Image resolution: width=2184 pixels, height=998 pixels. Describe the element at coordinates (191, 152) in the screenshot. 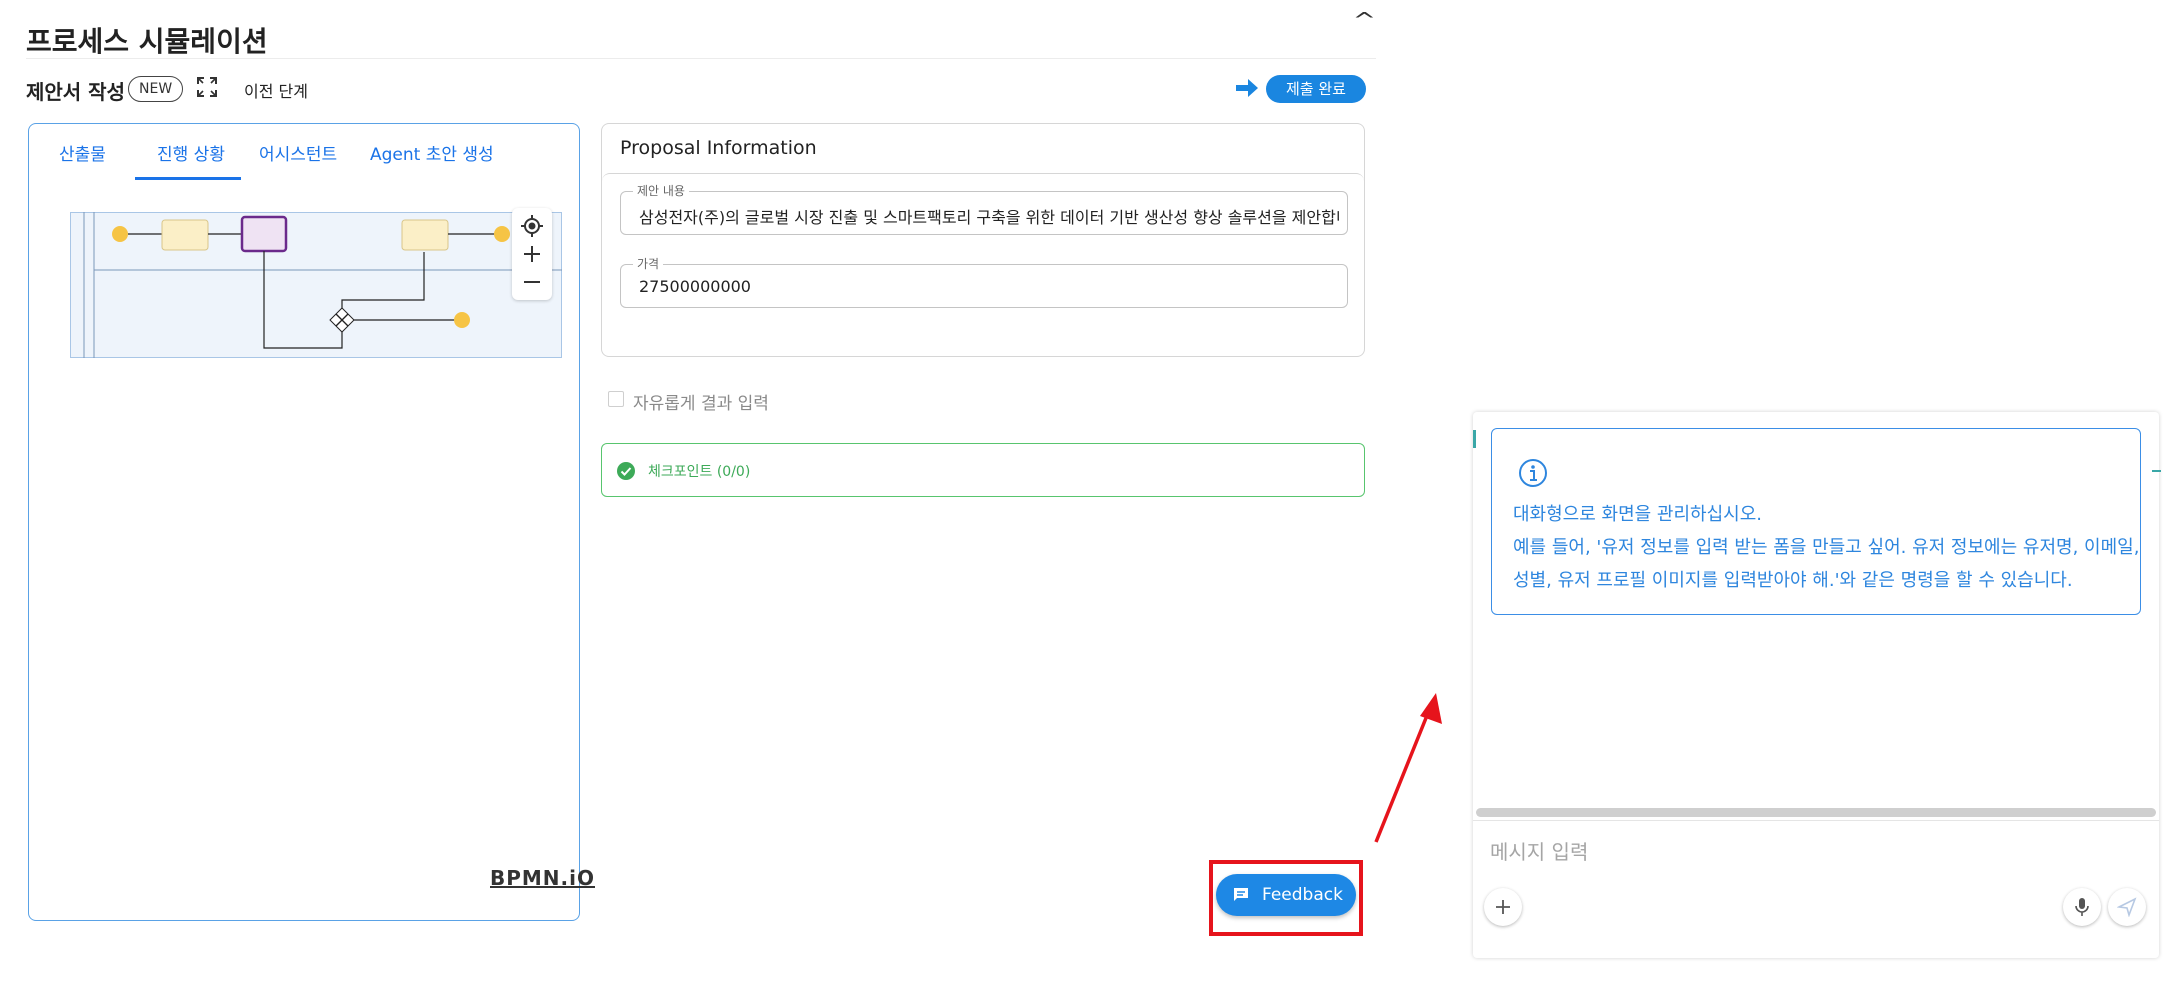

I see `tab-progress: 진행 상황` at that location.